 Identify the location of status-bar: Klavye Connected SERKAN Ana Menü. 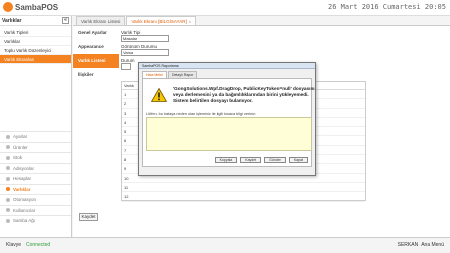
(225, 245).